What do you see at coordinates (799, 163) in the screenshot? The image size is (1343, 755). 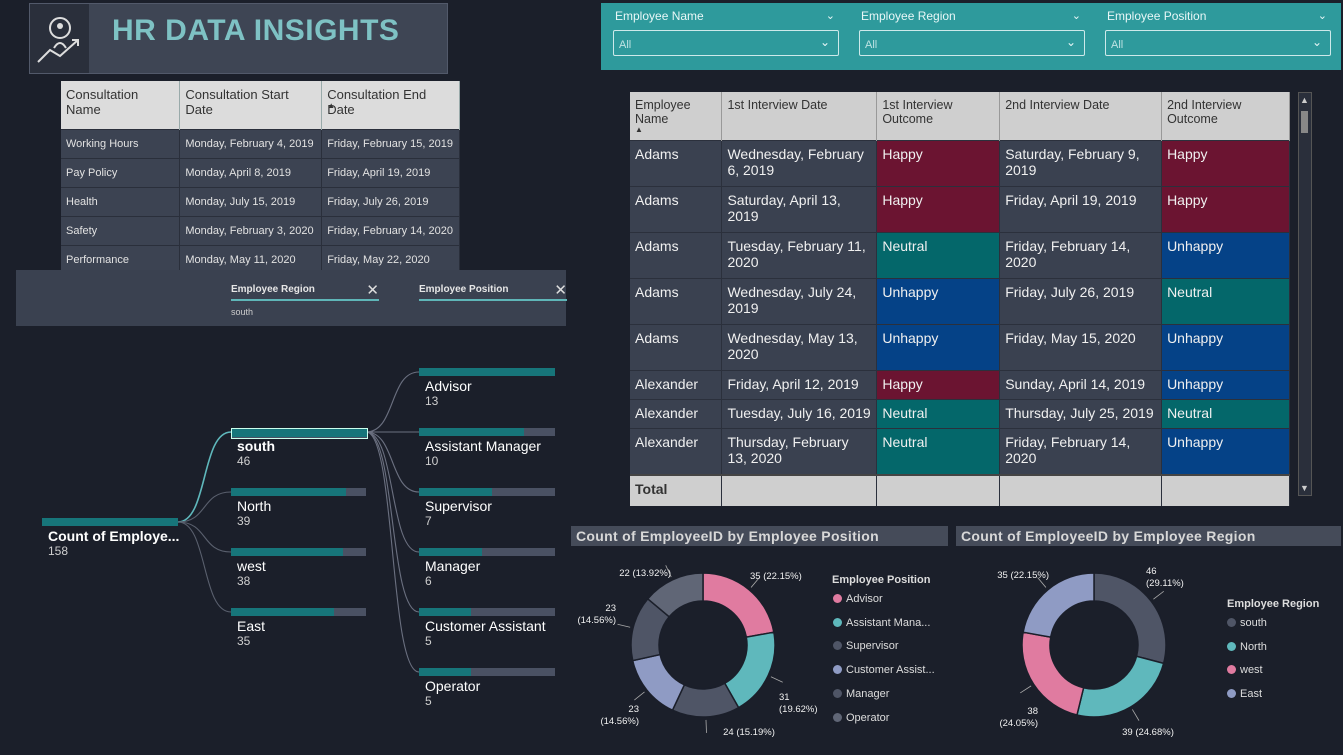 I see `table-cell: Wednesday, February 6, 2019` at bounding box center [799, 163].